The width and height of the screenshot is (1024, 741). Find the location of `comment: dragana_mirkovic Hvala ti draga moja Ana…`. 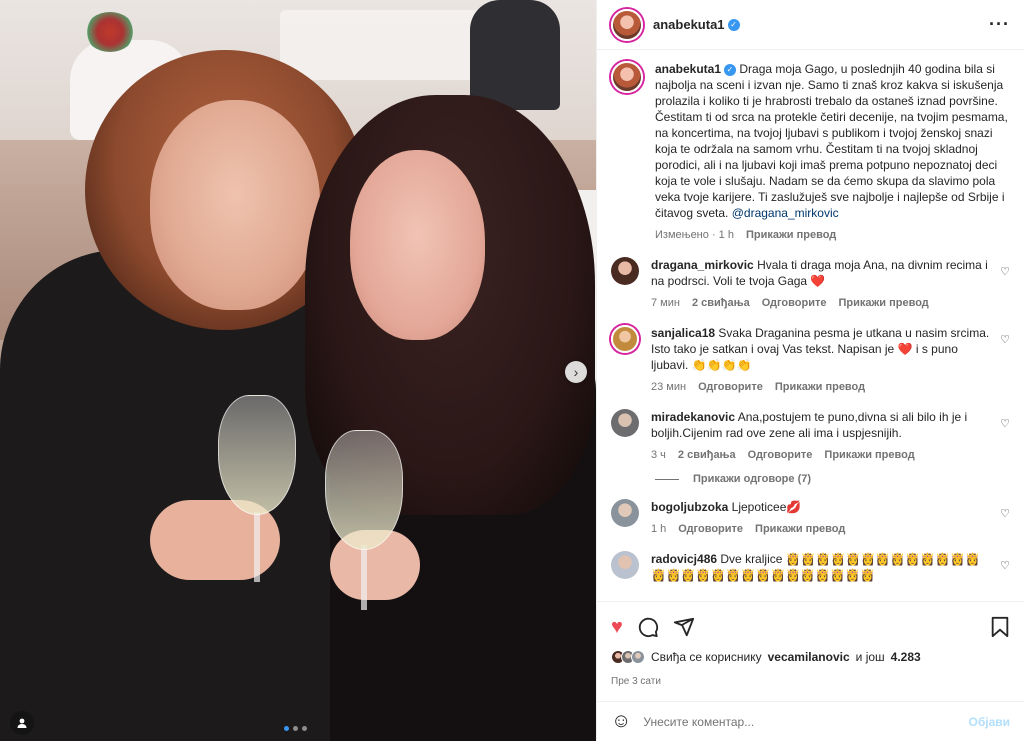

comment: dragana_mirkovic Hvala ti draga moja Ana… is located at coordinates (810, 284).